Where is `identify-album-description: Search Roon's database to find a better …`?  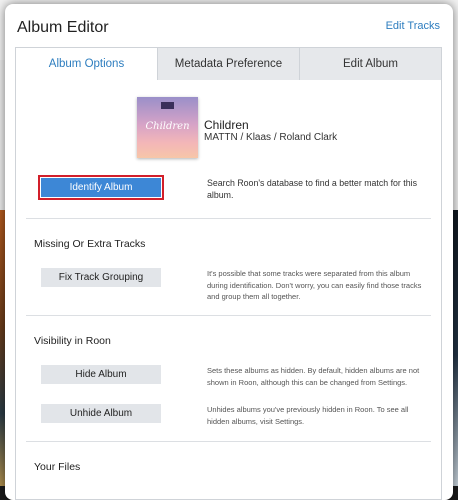 identify-album-description: Search Roon's database to find a better … is located at coordinates (312, 189).